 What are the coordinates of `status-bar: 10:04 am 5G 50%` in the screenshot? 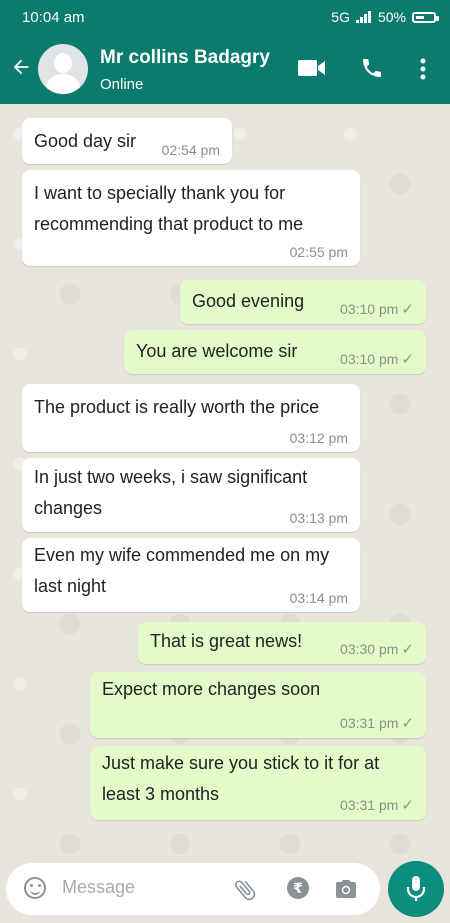 It's located at (225, 17).